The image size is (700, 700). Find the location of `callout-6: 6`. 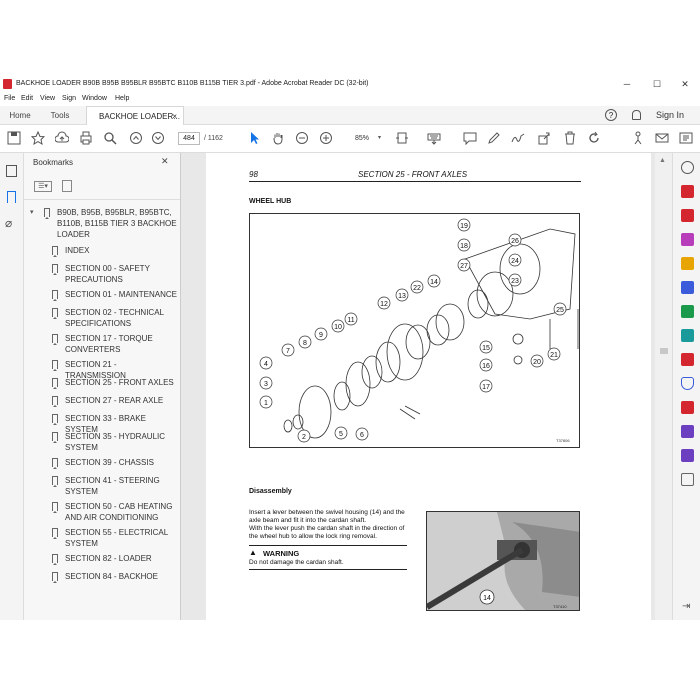

callout-6: 6 is located at coordinates (362, 434).